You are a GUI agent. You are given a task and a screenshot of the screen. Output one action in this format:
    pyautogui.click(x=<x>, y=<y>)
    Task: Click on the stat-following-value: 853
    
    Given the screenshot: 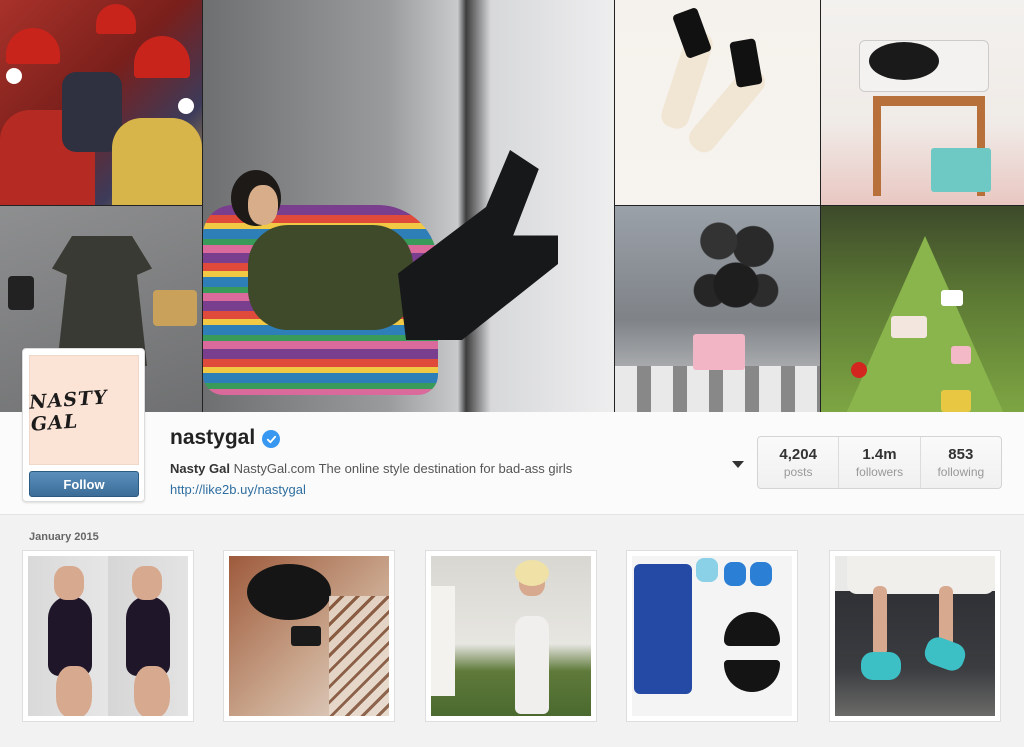 What is the action you would take?
    pyautogui.click(x=961, y=454)
    